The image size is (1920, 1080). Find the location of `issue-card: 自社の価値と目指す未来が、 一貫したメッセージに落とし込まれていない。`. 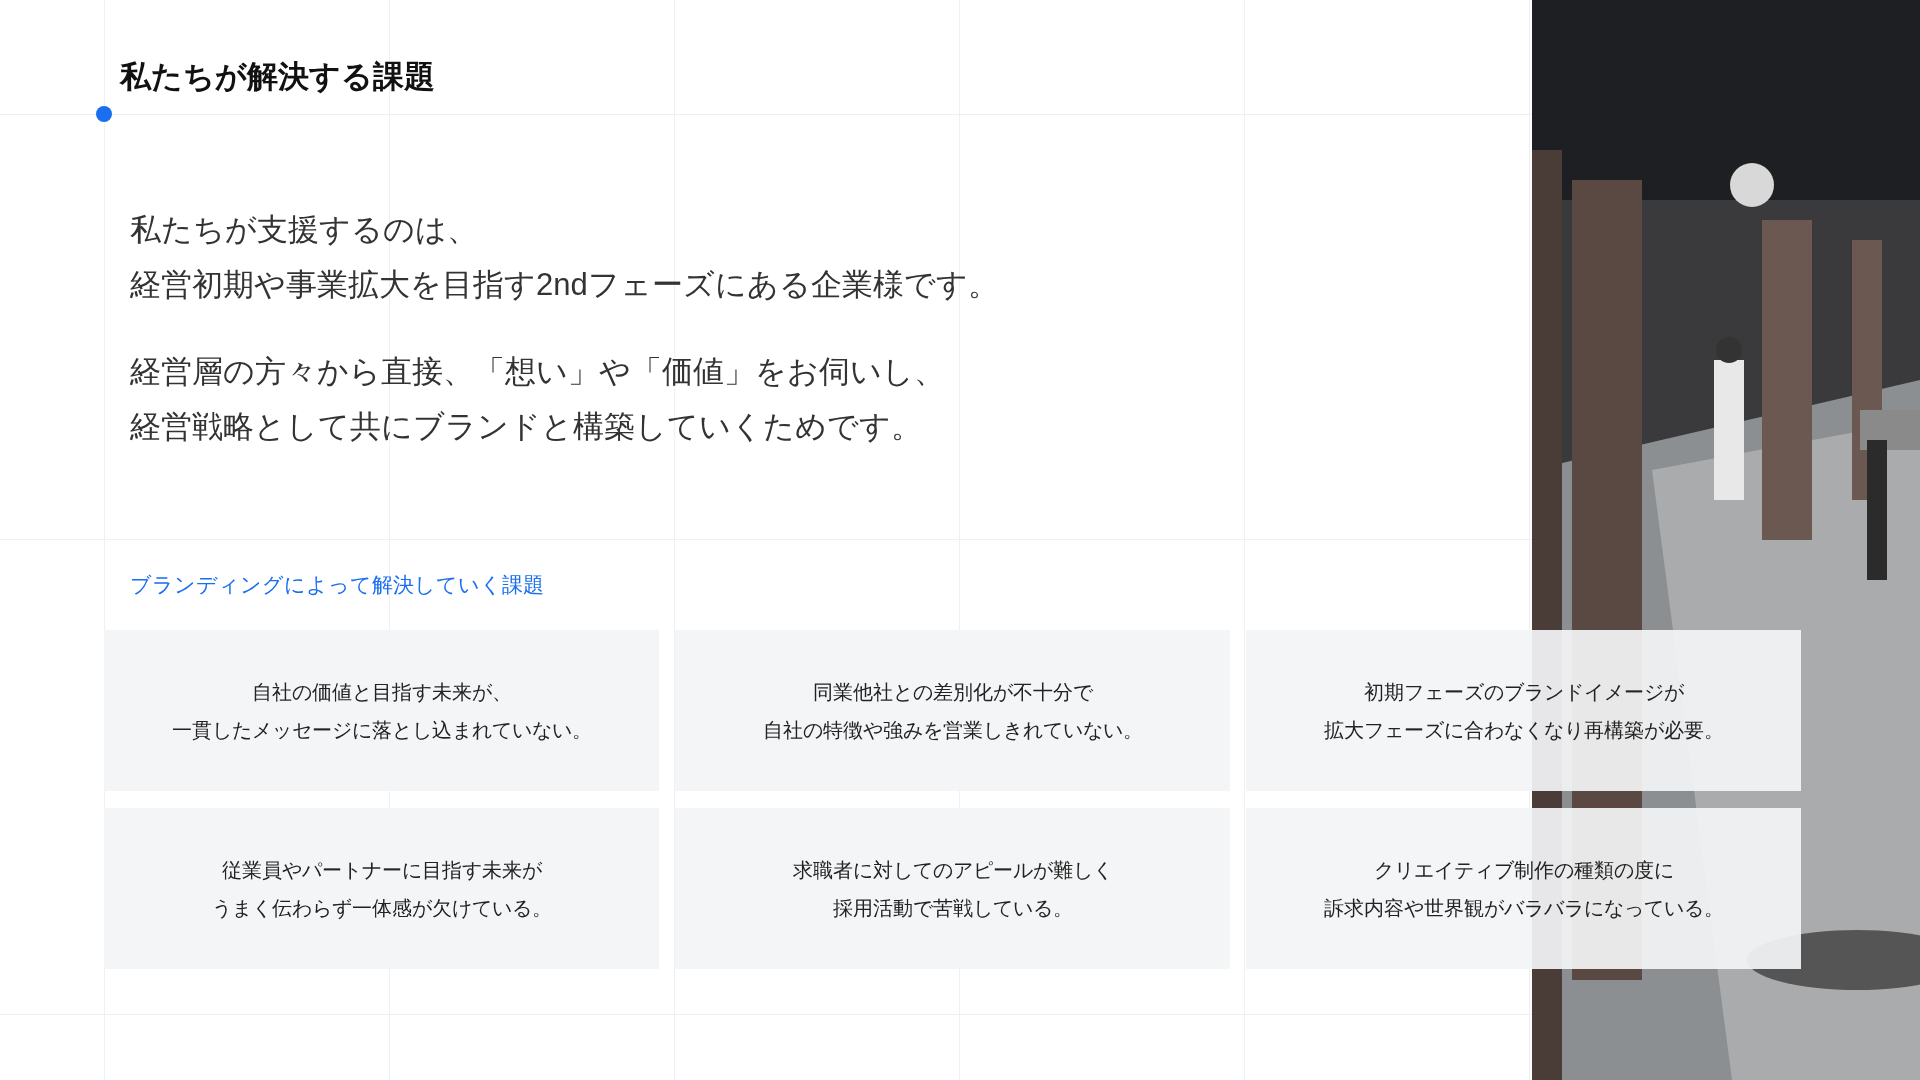

issue-card: 自社の価値と目指す未来が、 一貫したメッセージに落とし込まれていない。 is located at coordinates (381, 710).